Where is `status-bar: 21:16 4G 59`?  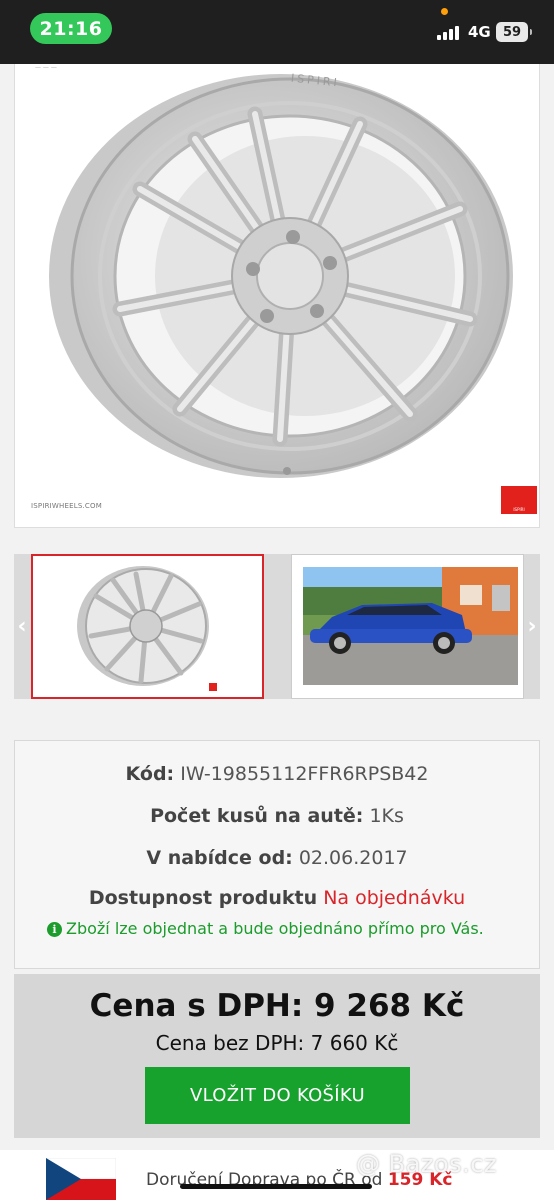 status-bar: 21:16 4G 59 is located at coordinates (277, 32).